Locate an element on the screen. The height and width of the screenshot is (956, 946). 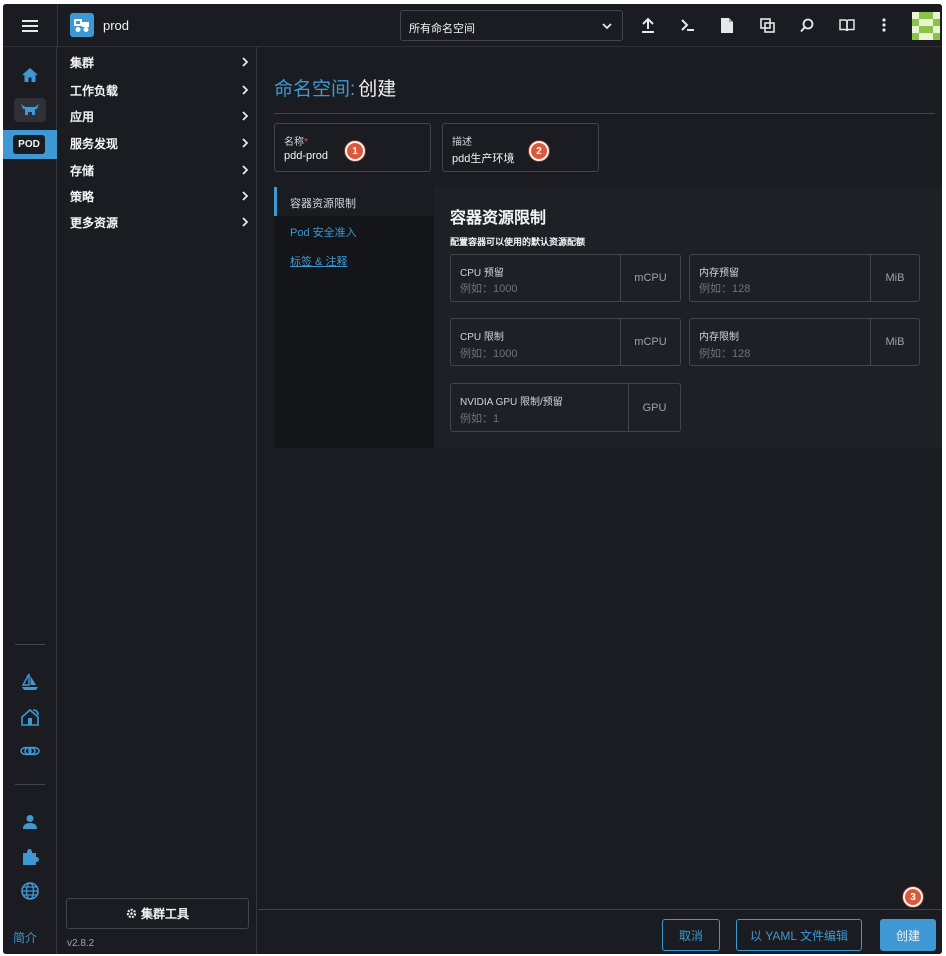
memory-limit-field: 内存限制 例如：128 MiB is located at coordinates (804, 342).